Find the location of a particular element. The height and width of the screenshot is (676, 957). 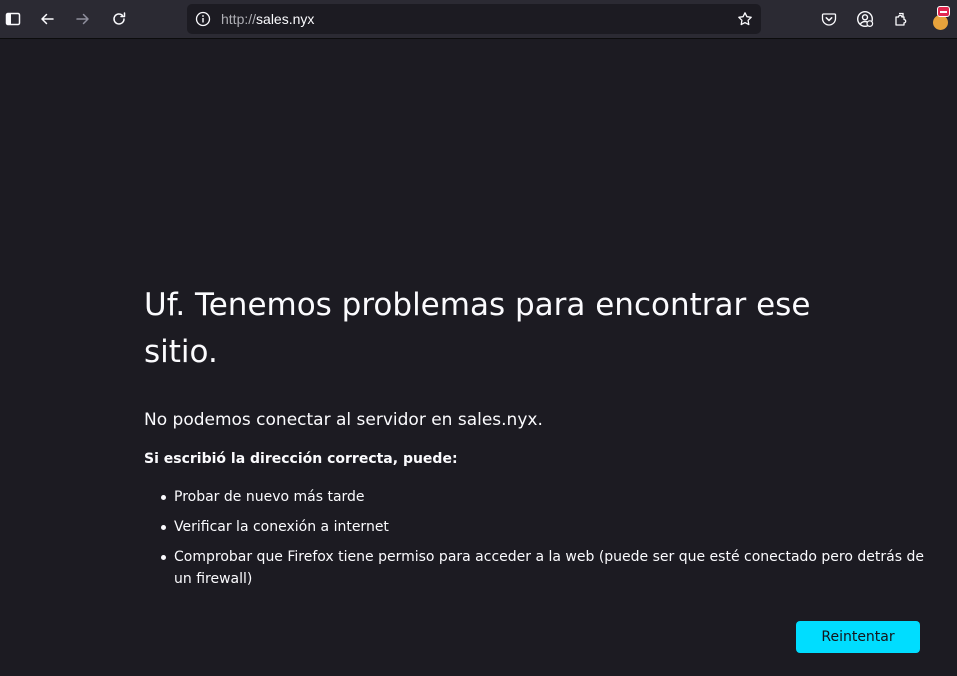

pocket-button is located at coordinates (829, 19).